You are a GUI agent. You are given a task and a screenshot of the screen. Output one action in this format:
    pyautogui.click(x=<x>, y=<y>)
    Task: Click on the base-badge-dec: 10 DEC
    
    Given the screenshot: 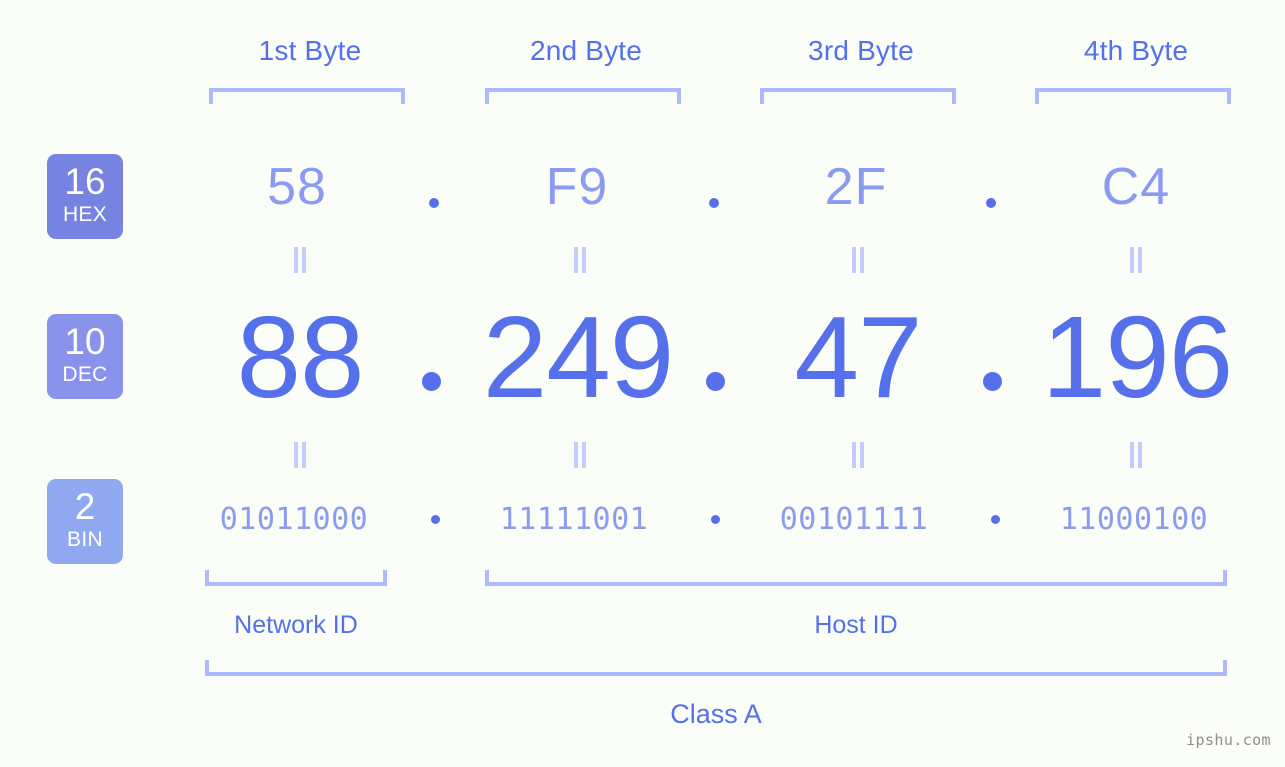 What is the action you would take?
    pyautogui.click(x=85, y=356)
    